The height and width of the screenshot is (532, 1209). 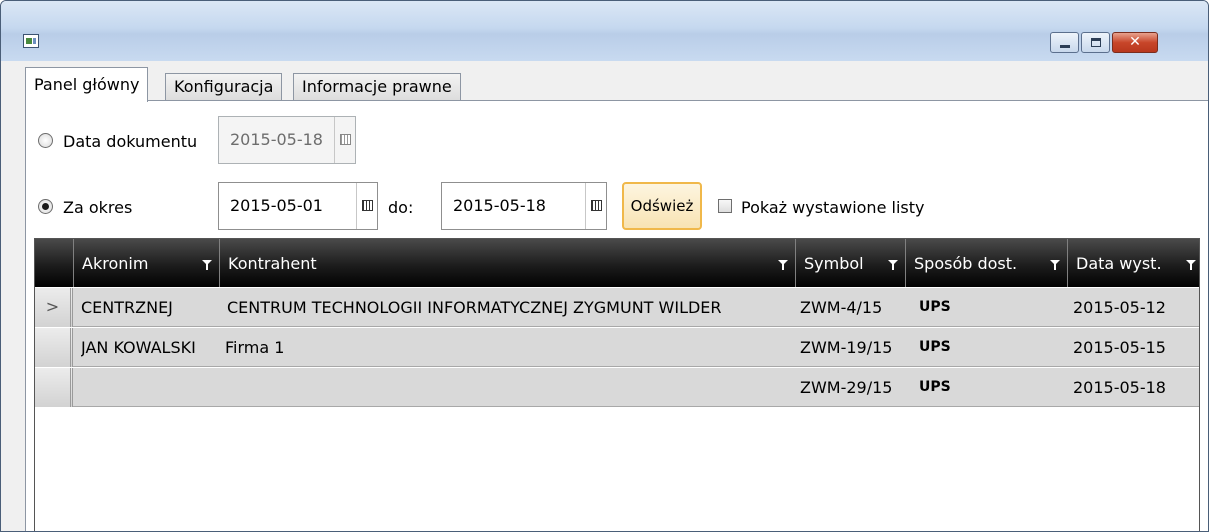 I want to click on column-header-symbol: Symbol, so click(x=850, y=263).